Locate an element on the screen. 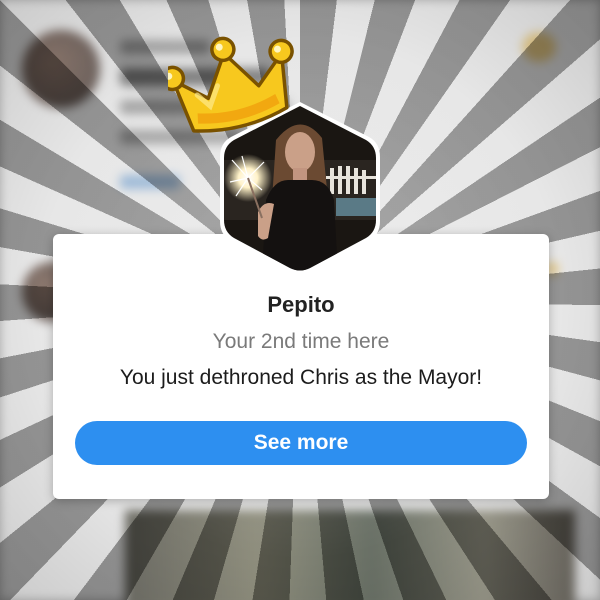 The width and height of the screenshot is (600, 600). user-name: Pepito is located at coordinates (301, 304).